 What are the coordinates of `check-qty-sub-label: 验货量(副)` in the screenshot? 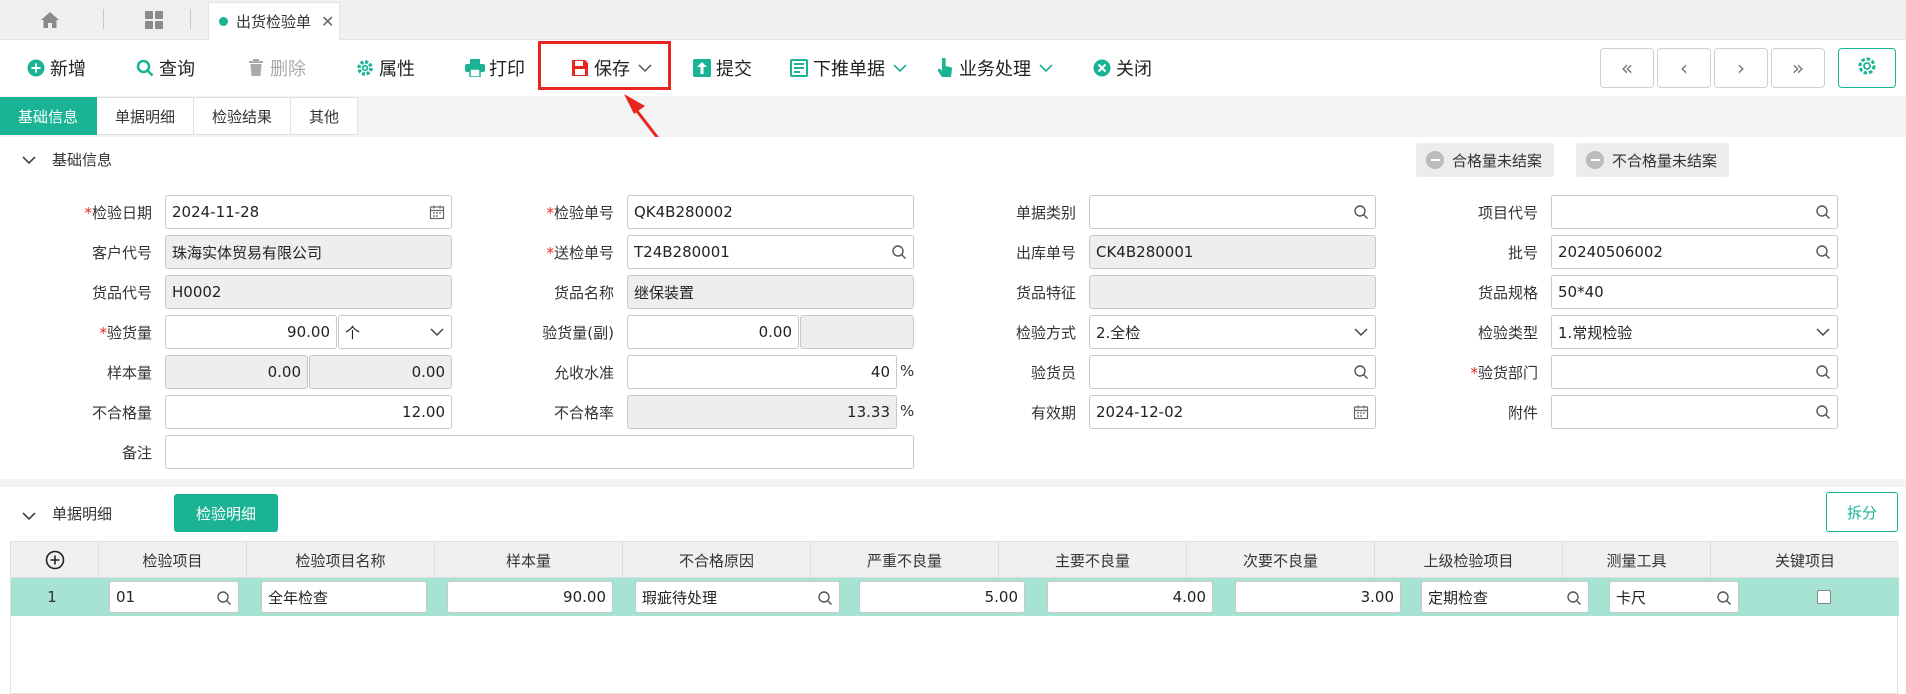 It's located at (578, 333).